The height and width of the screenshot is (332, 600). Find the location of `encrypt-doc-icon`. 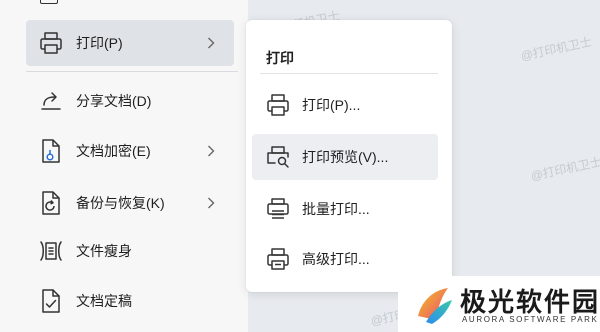

encrypt-doc-icon is located at coordinates (51, 151).